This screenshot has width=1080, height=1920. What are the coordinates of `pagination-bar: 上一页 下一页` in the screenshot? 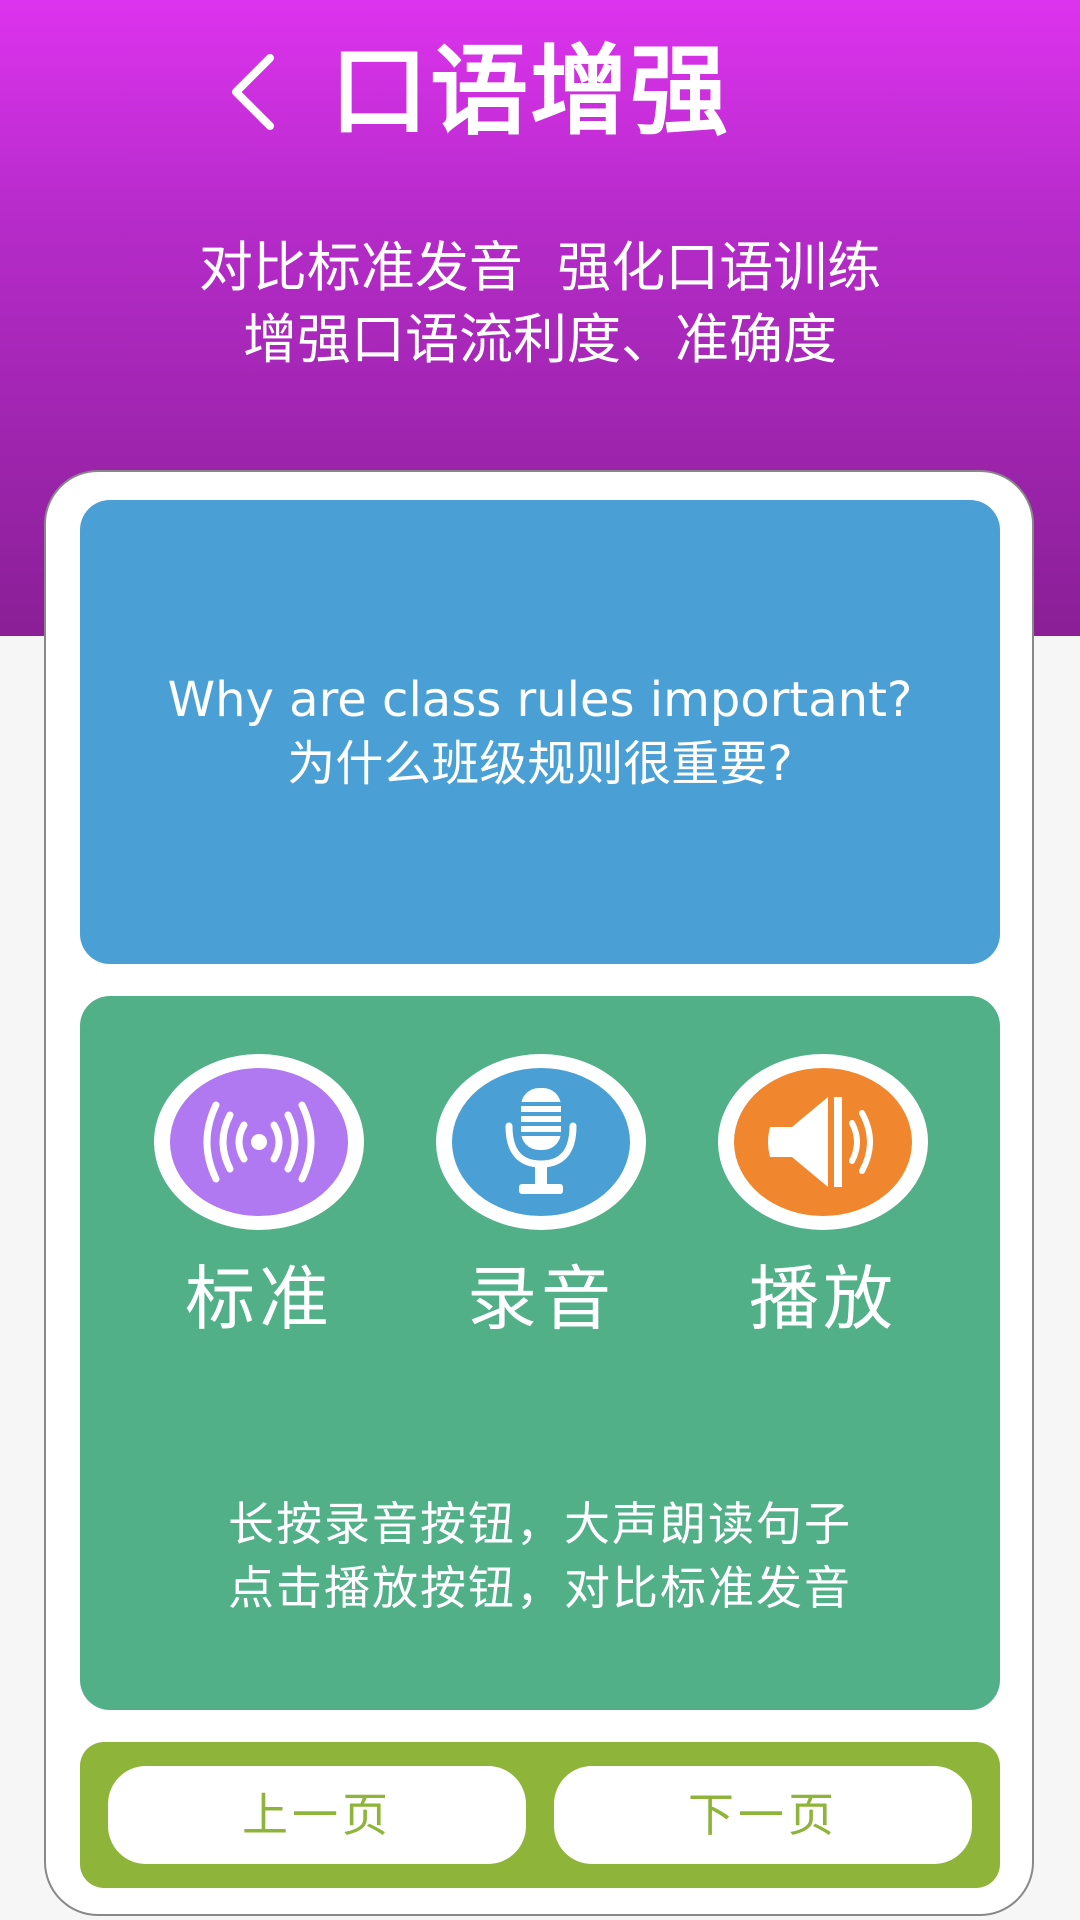 It's located at (540, 1815).